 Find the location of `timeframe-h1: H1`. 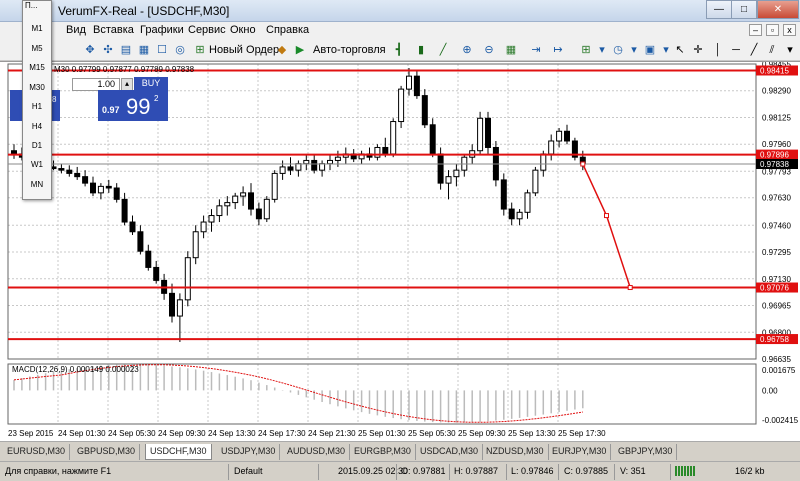

timeframe-h1: H1 is located at coordinates (37, 106).